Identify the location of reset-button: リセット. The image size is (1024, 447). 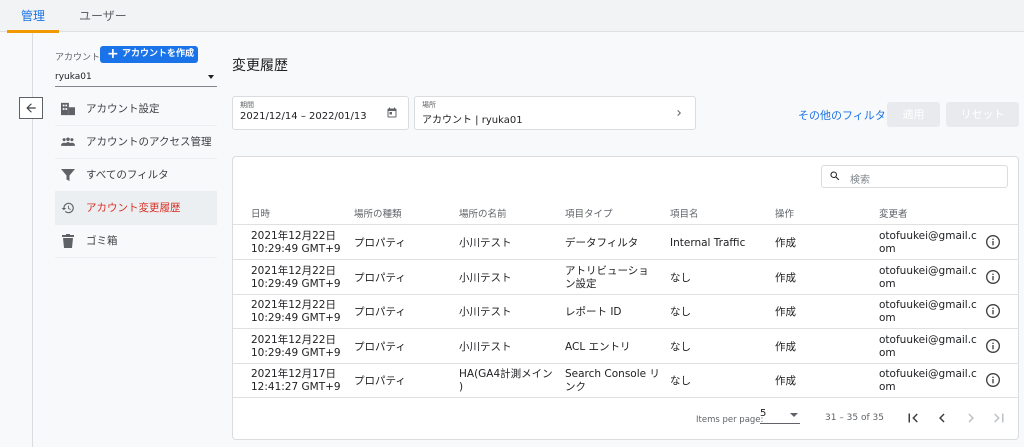
(982, 114).